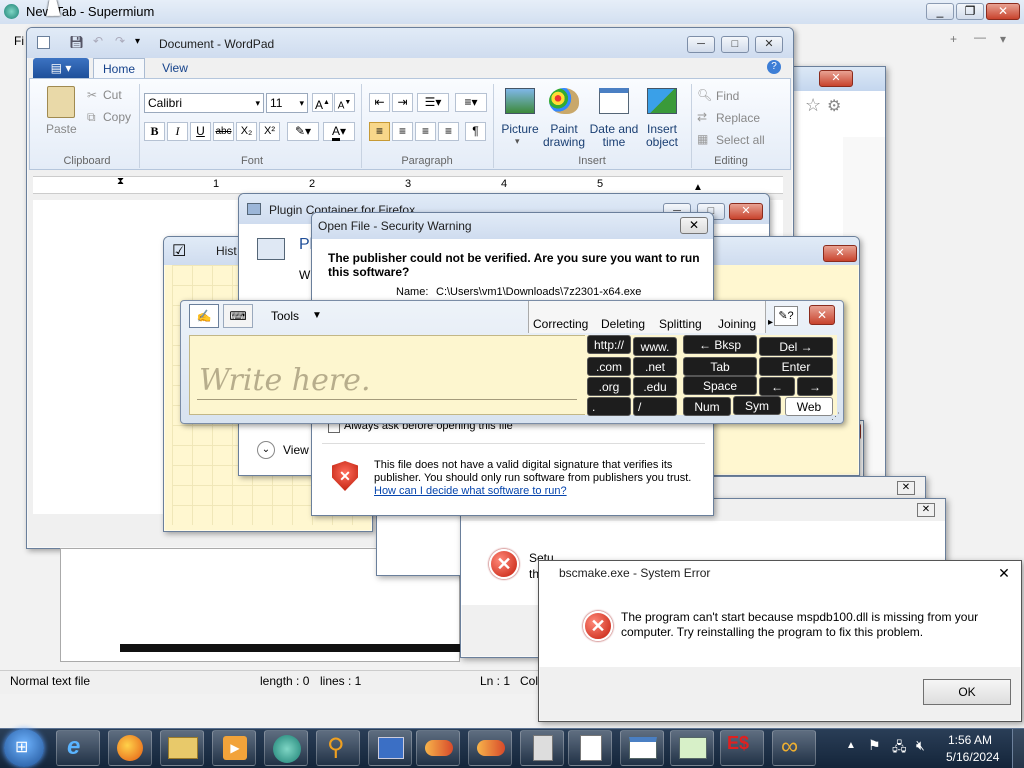 This screenshot has width=1024, height=768. Describe the element at coordinates (692, 748) in the screenshot. I see `taskbar-tip-icon` at that location.